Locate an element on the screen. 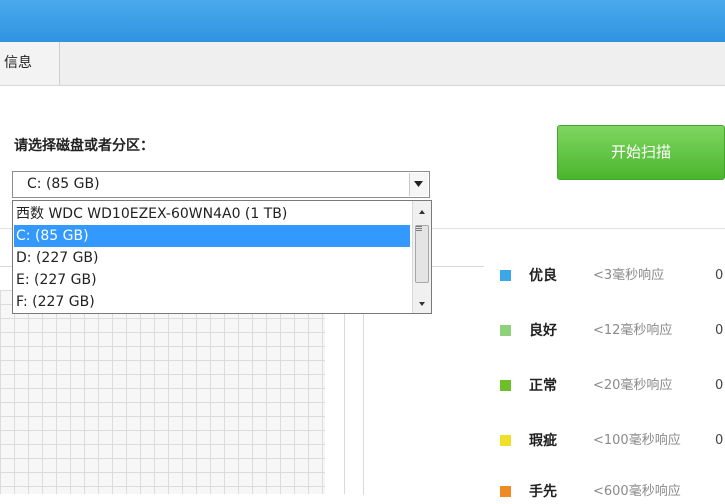 This screenshot has height=504, width=725. disk-partition-select: C: (85 GB) is located at coordinates (221, 184).